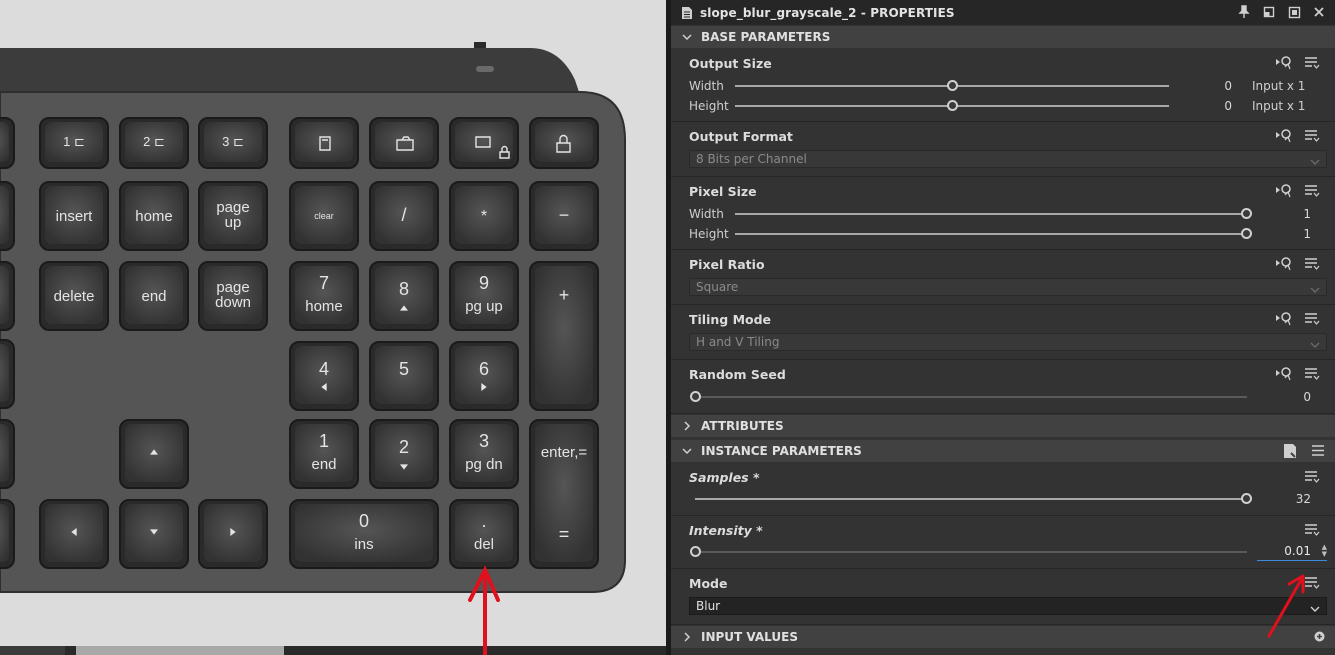  What do you see at coordinates (484, 544) in the screenshot?
I see `key-decimal-label: del` at bounding box center [484, 544].